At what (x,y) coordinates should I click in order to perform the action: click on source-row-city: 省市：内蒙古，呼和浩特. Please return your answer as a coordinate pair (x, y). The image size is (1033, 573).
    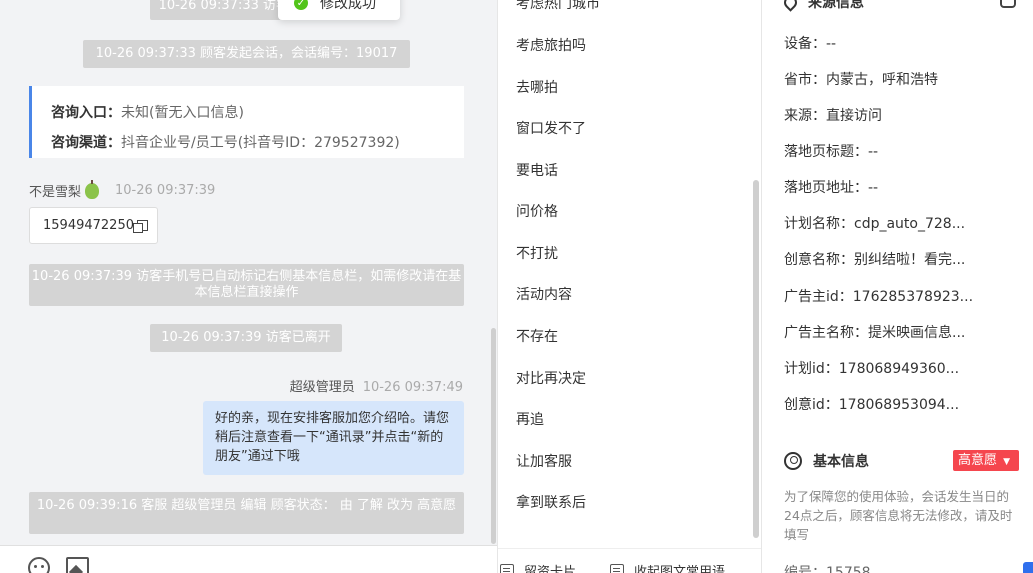
    Looking at the image, I should click on (861, 80).